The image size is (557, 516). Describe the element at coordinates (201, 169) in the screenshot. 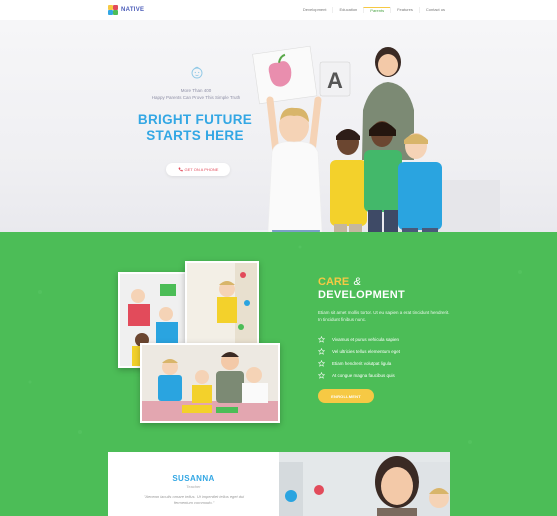

I see `get-on-phone-label: GET ON A PHONE` at that location.